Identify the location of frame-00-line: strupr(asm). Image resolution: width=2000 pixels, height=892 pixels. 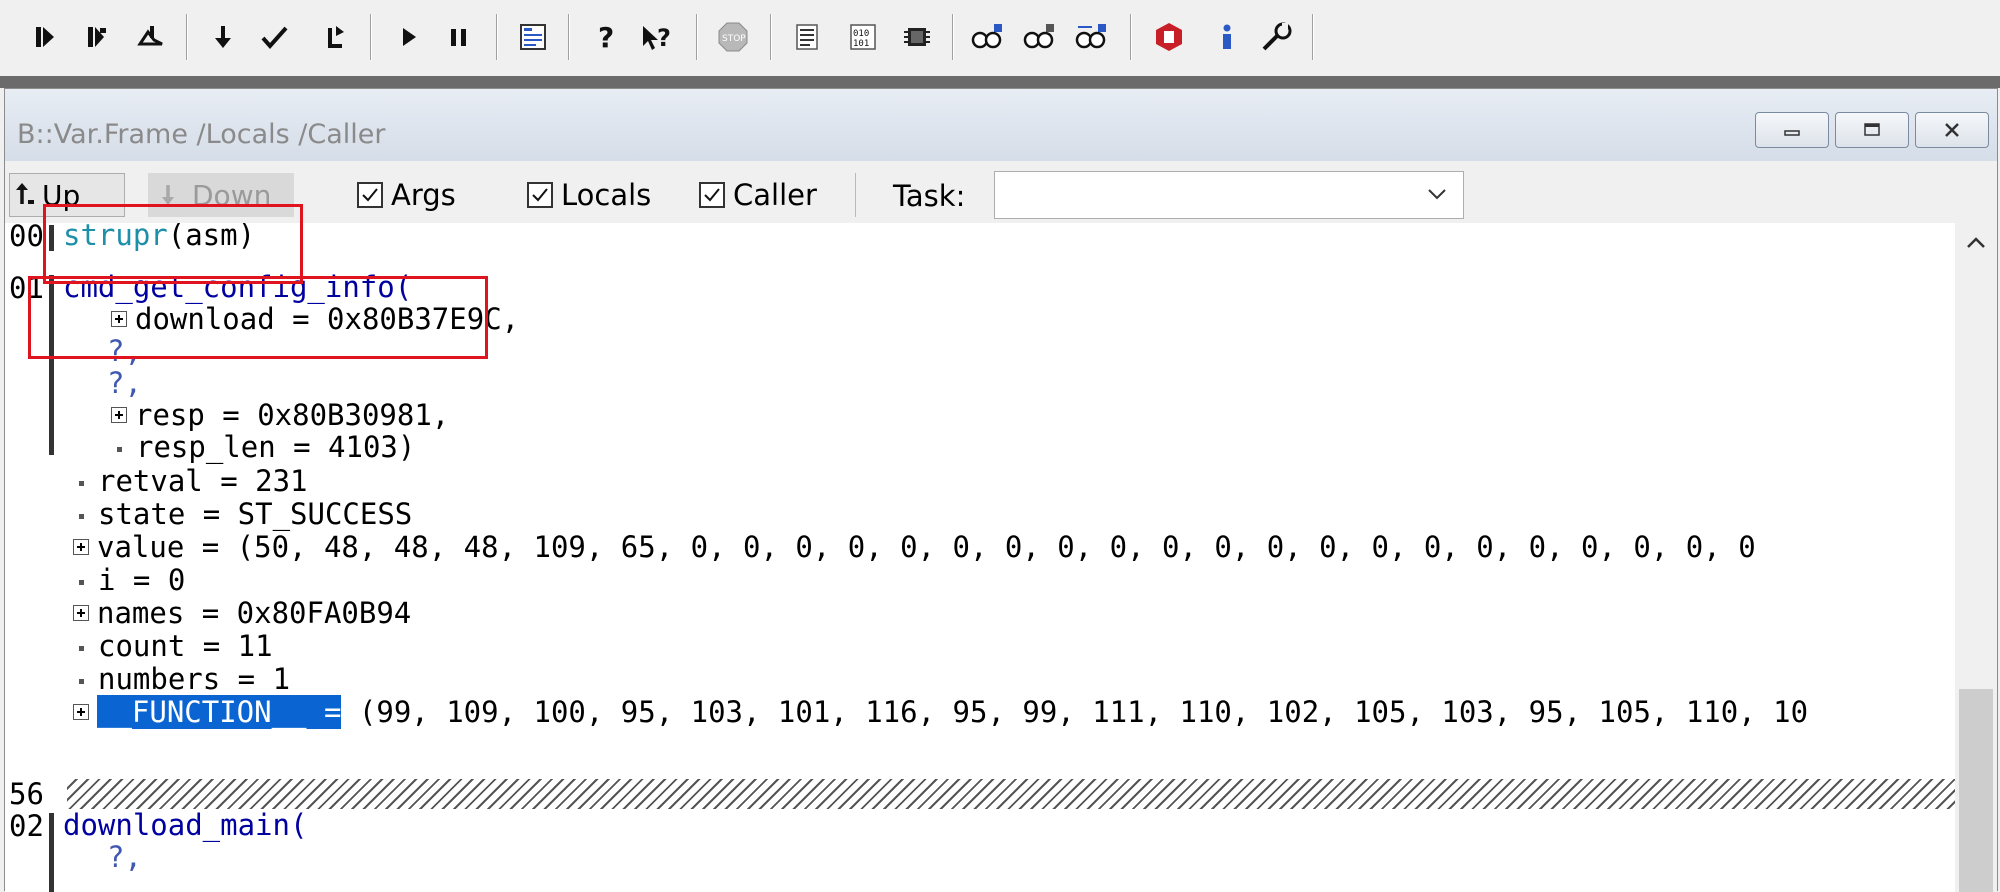
(159, 237).